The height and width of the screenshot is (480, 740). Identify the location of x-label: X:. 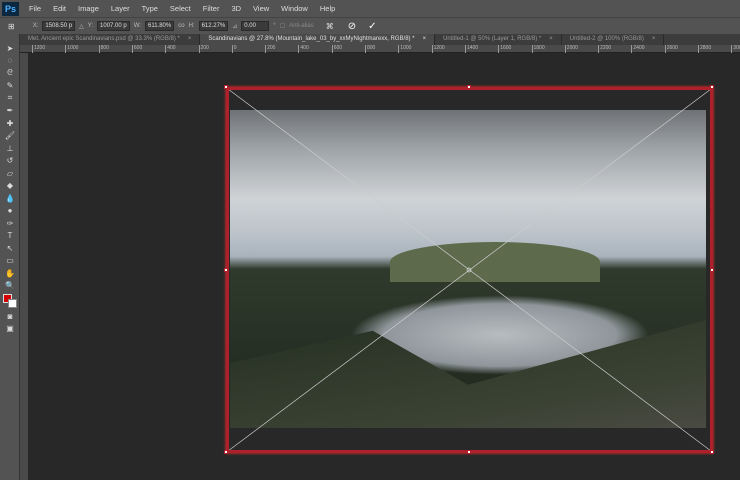
(35, 26).